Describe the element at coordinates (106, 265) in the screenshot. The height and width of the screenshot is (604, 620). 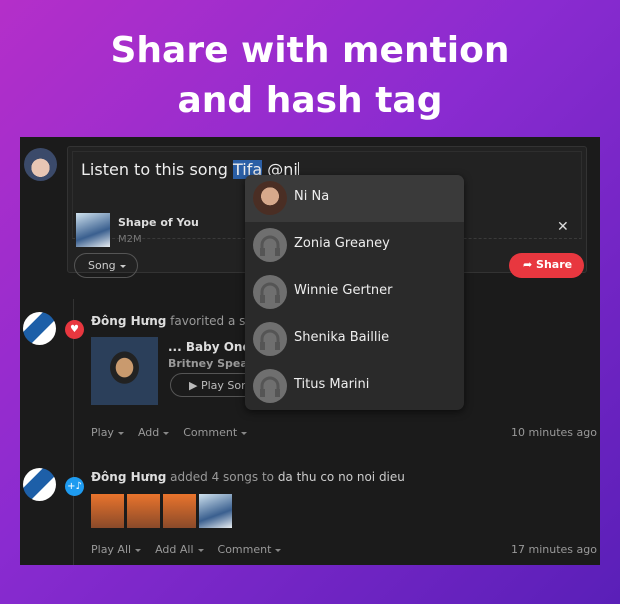
I see `song-type-dropdown: Song` at that location.